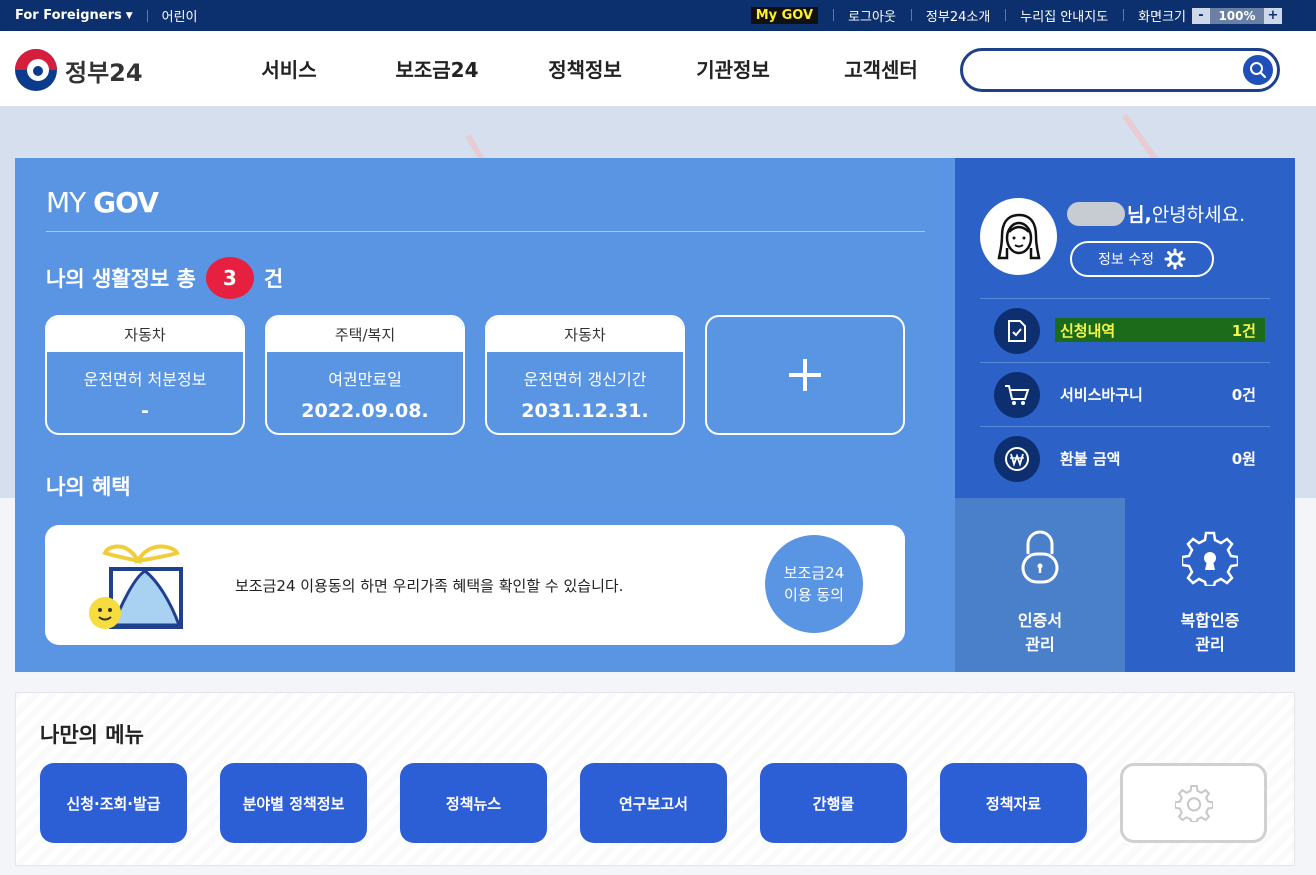 Image resolution: width=1316 pixels, height=875 pixels. I want to click on main-header: 정부24 서비스 보조금24 정책정보 기관정보 고객센터, so click(658, 68).